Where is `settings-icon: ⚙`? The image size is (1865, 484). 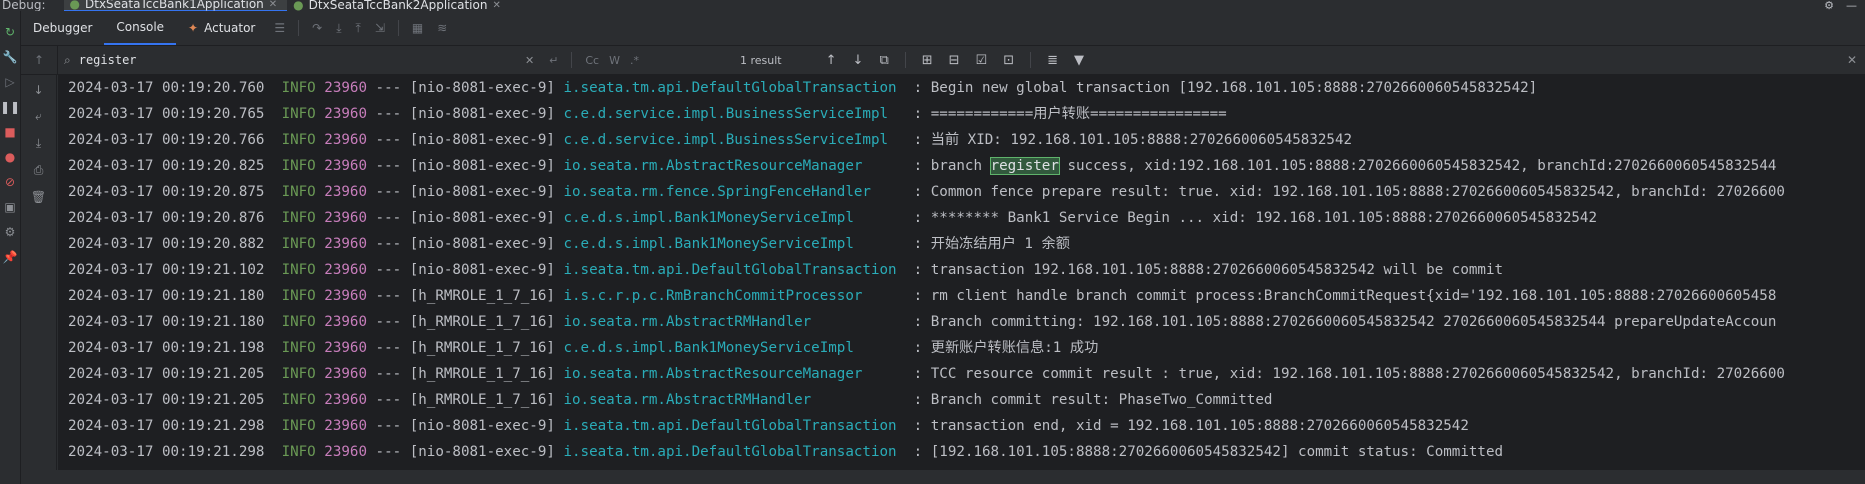
settings-icon: ⚙ is located at coordinates (10, 232).